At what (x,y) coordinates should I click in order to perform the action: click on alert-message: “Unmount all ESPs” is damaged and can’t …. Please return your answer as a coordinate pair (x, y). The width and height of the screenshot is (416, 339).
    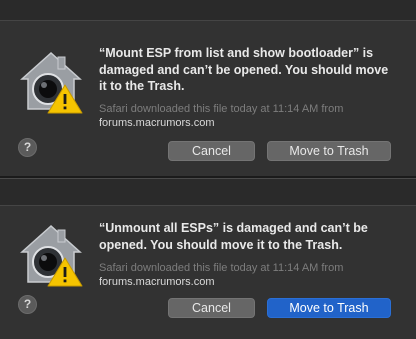
    Looking at the image, I should click on (233, 236).